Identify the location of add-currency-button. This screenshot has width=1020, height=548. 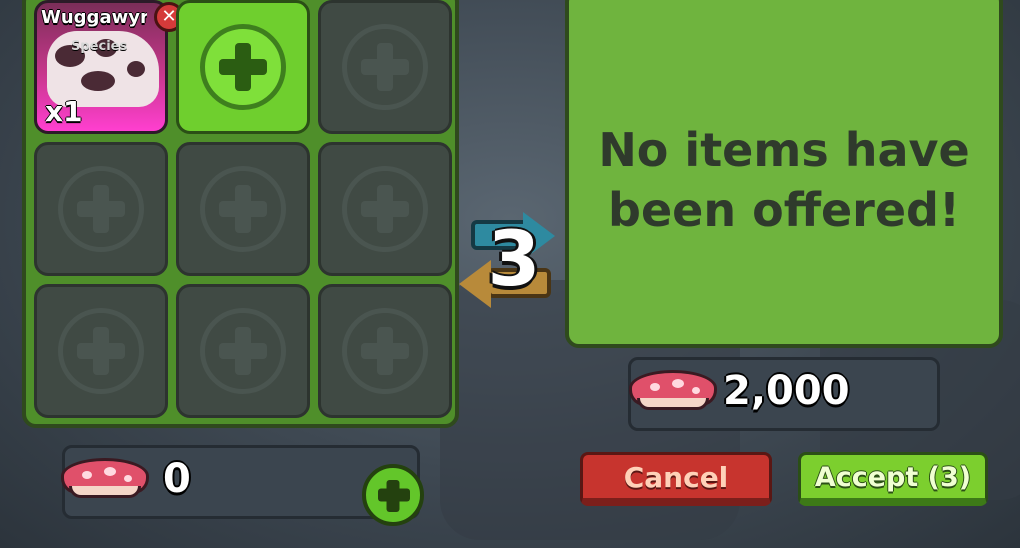
(393, 495).